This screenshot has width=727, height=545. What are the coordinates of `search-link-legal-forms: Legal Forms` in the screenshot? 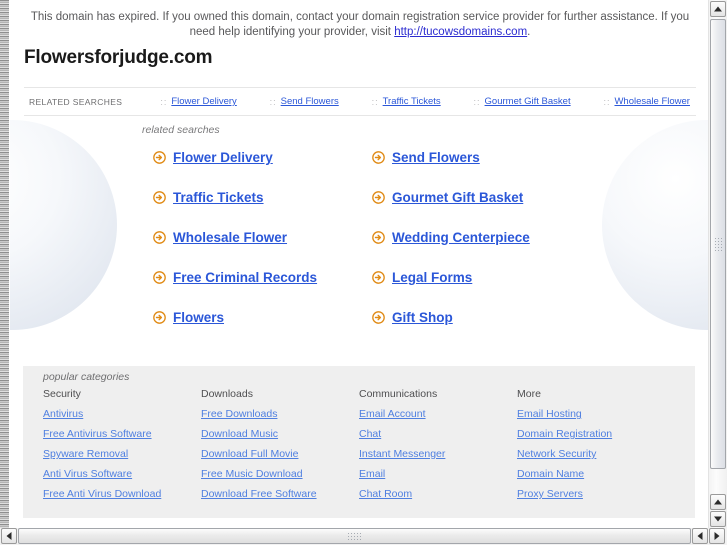 It's located at (432, 277).